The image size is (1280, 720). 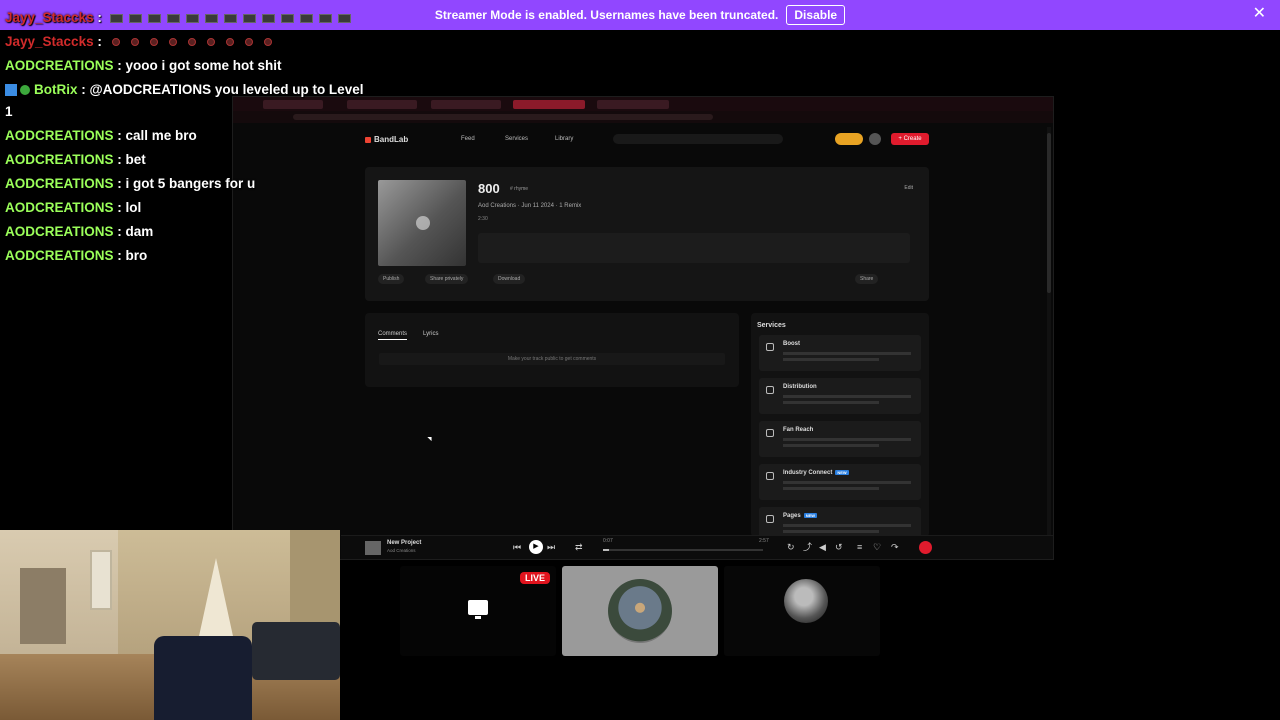 I want to click on new-badge: NEW, so click(x=842, y=472).